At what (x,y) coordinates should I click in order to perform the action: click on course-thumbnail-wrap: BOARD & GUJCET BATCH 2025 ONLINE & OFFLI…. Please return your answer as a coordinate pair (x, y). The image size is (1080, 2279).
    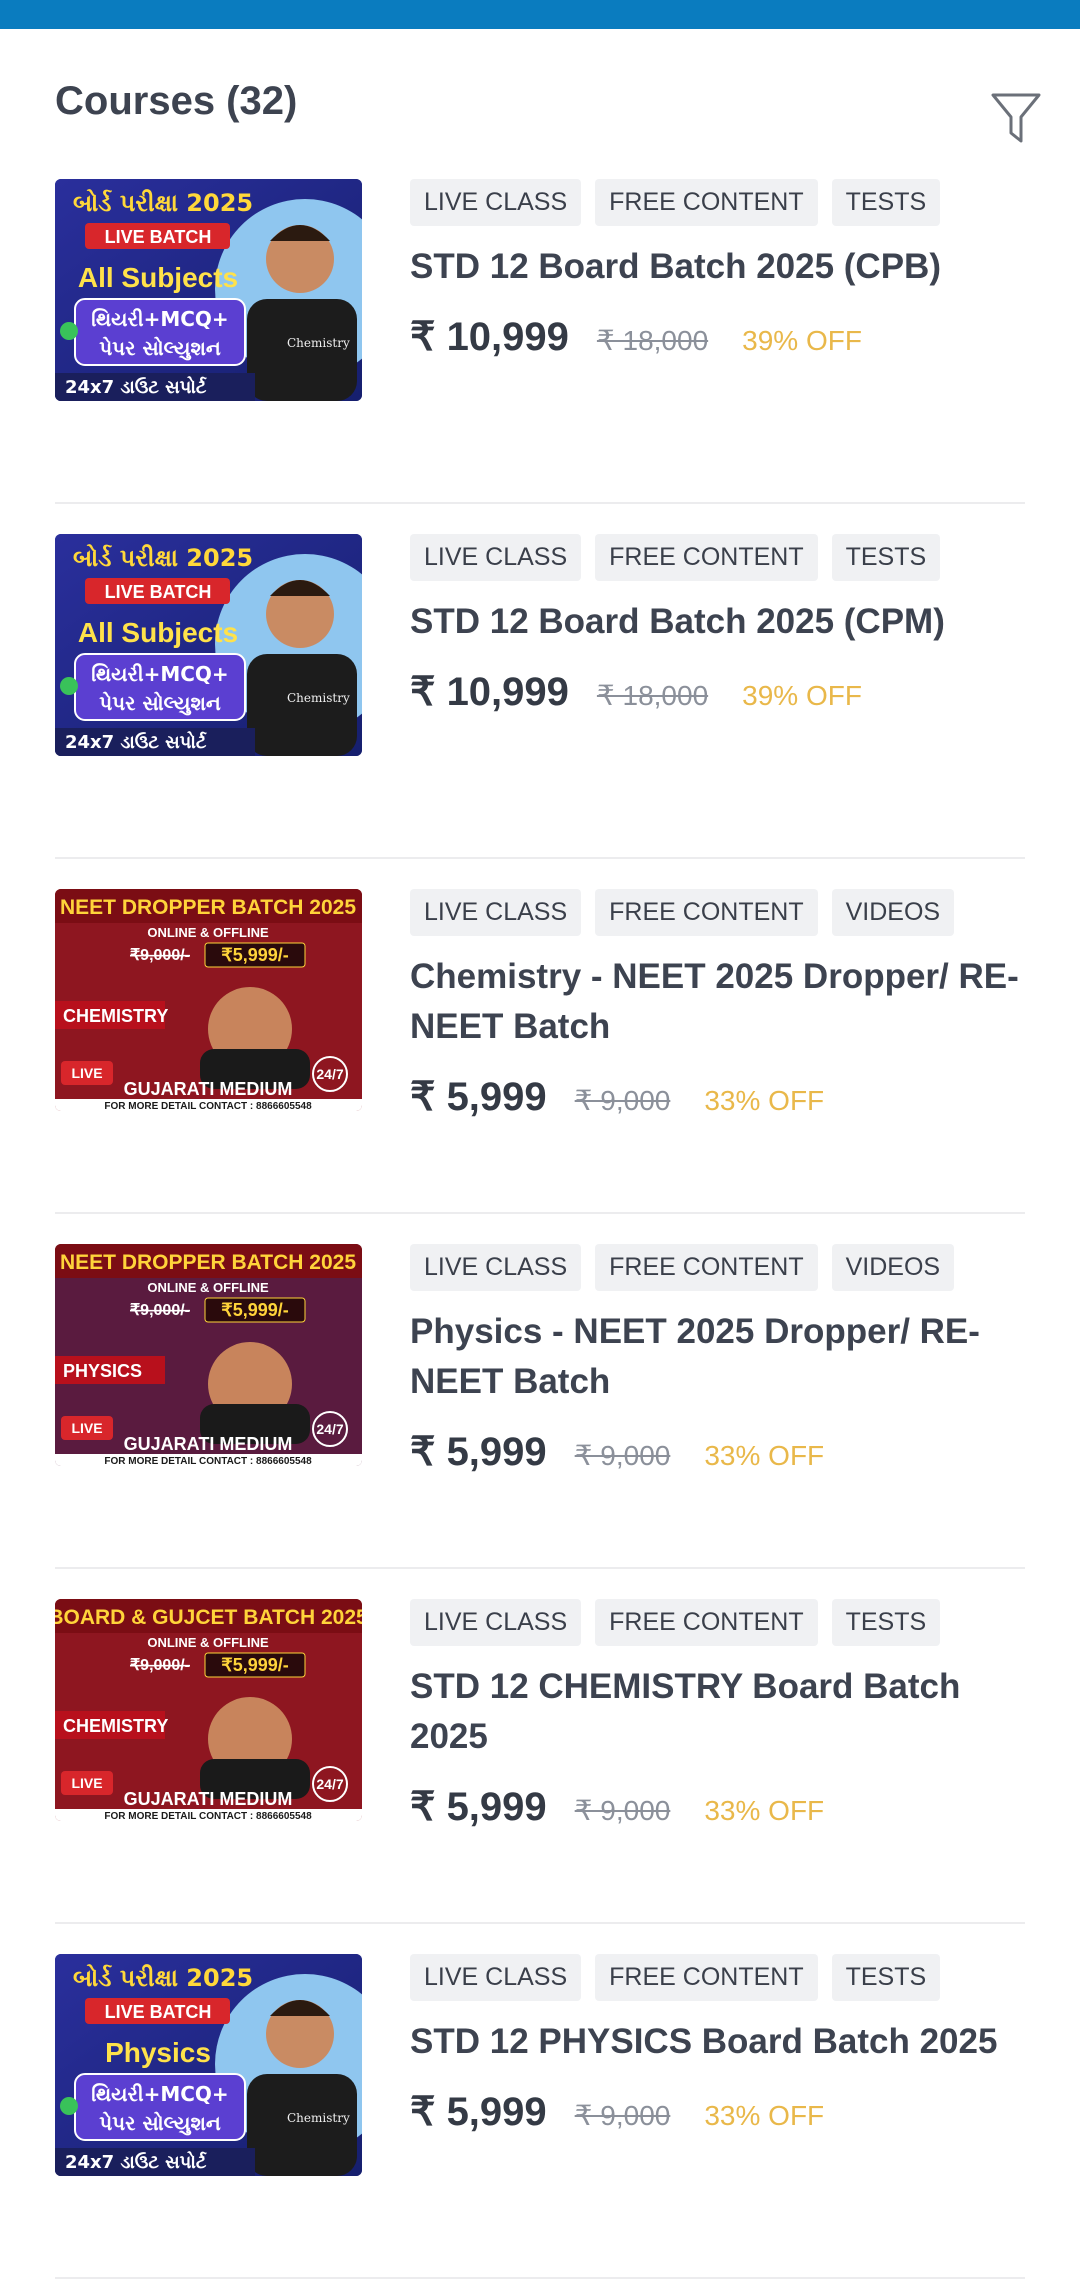
    Looking at the image, I should click on (208, 1710).